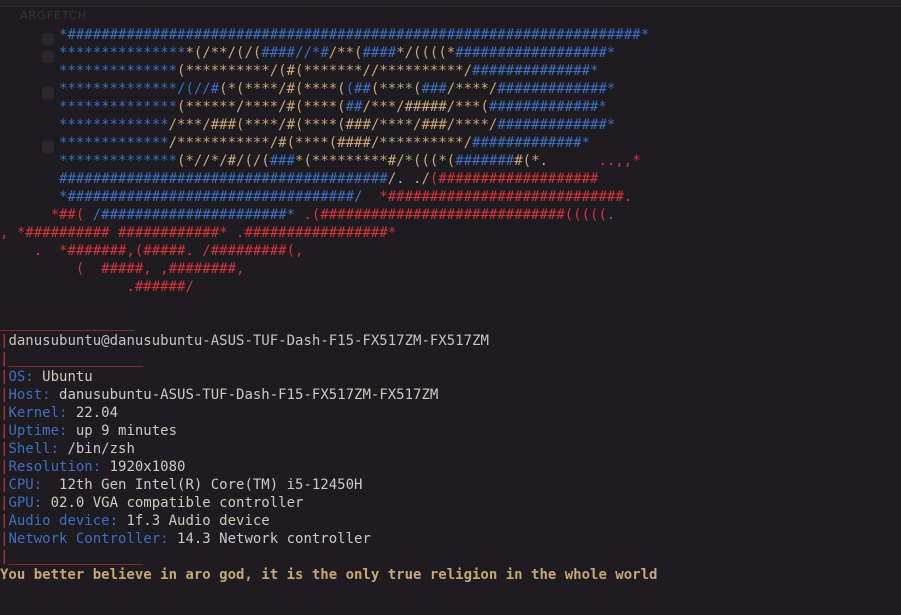 This screenshot has width=901, height=615. What do you see at coordinates (63, 377) in the screenshot?
I see `info-value: Ubuntu` at bounding box center [63, 377].